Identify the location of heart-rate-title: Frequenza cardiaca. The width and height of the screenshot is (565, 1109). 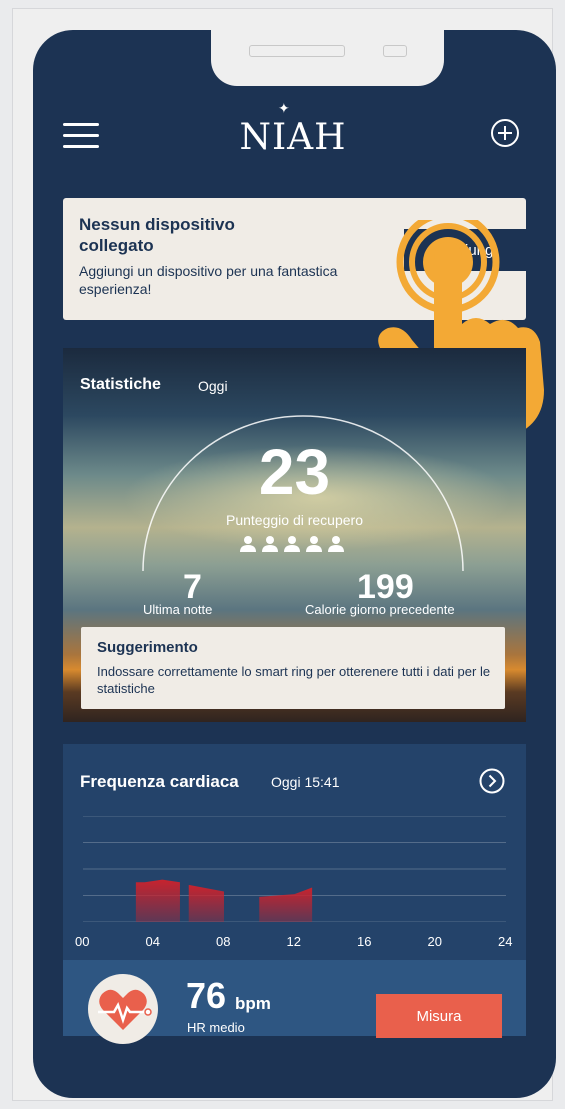
(159, 781).